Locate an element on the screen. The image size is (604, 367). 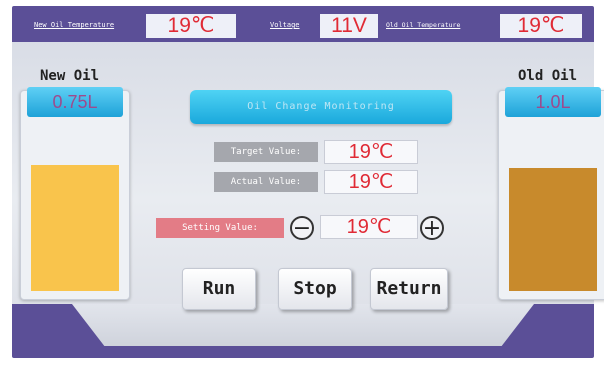
run-button: Run is located at coordinates (219, 289).